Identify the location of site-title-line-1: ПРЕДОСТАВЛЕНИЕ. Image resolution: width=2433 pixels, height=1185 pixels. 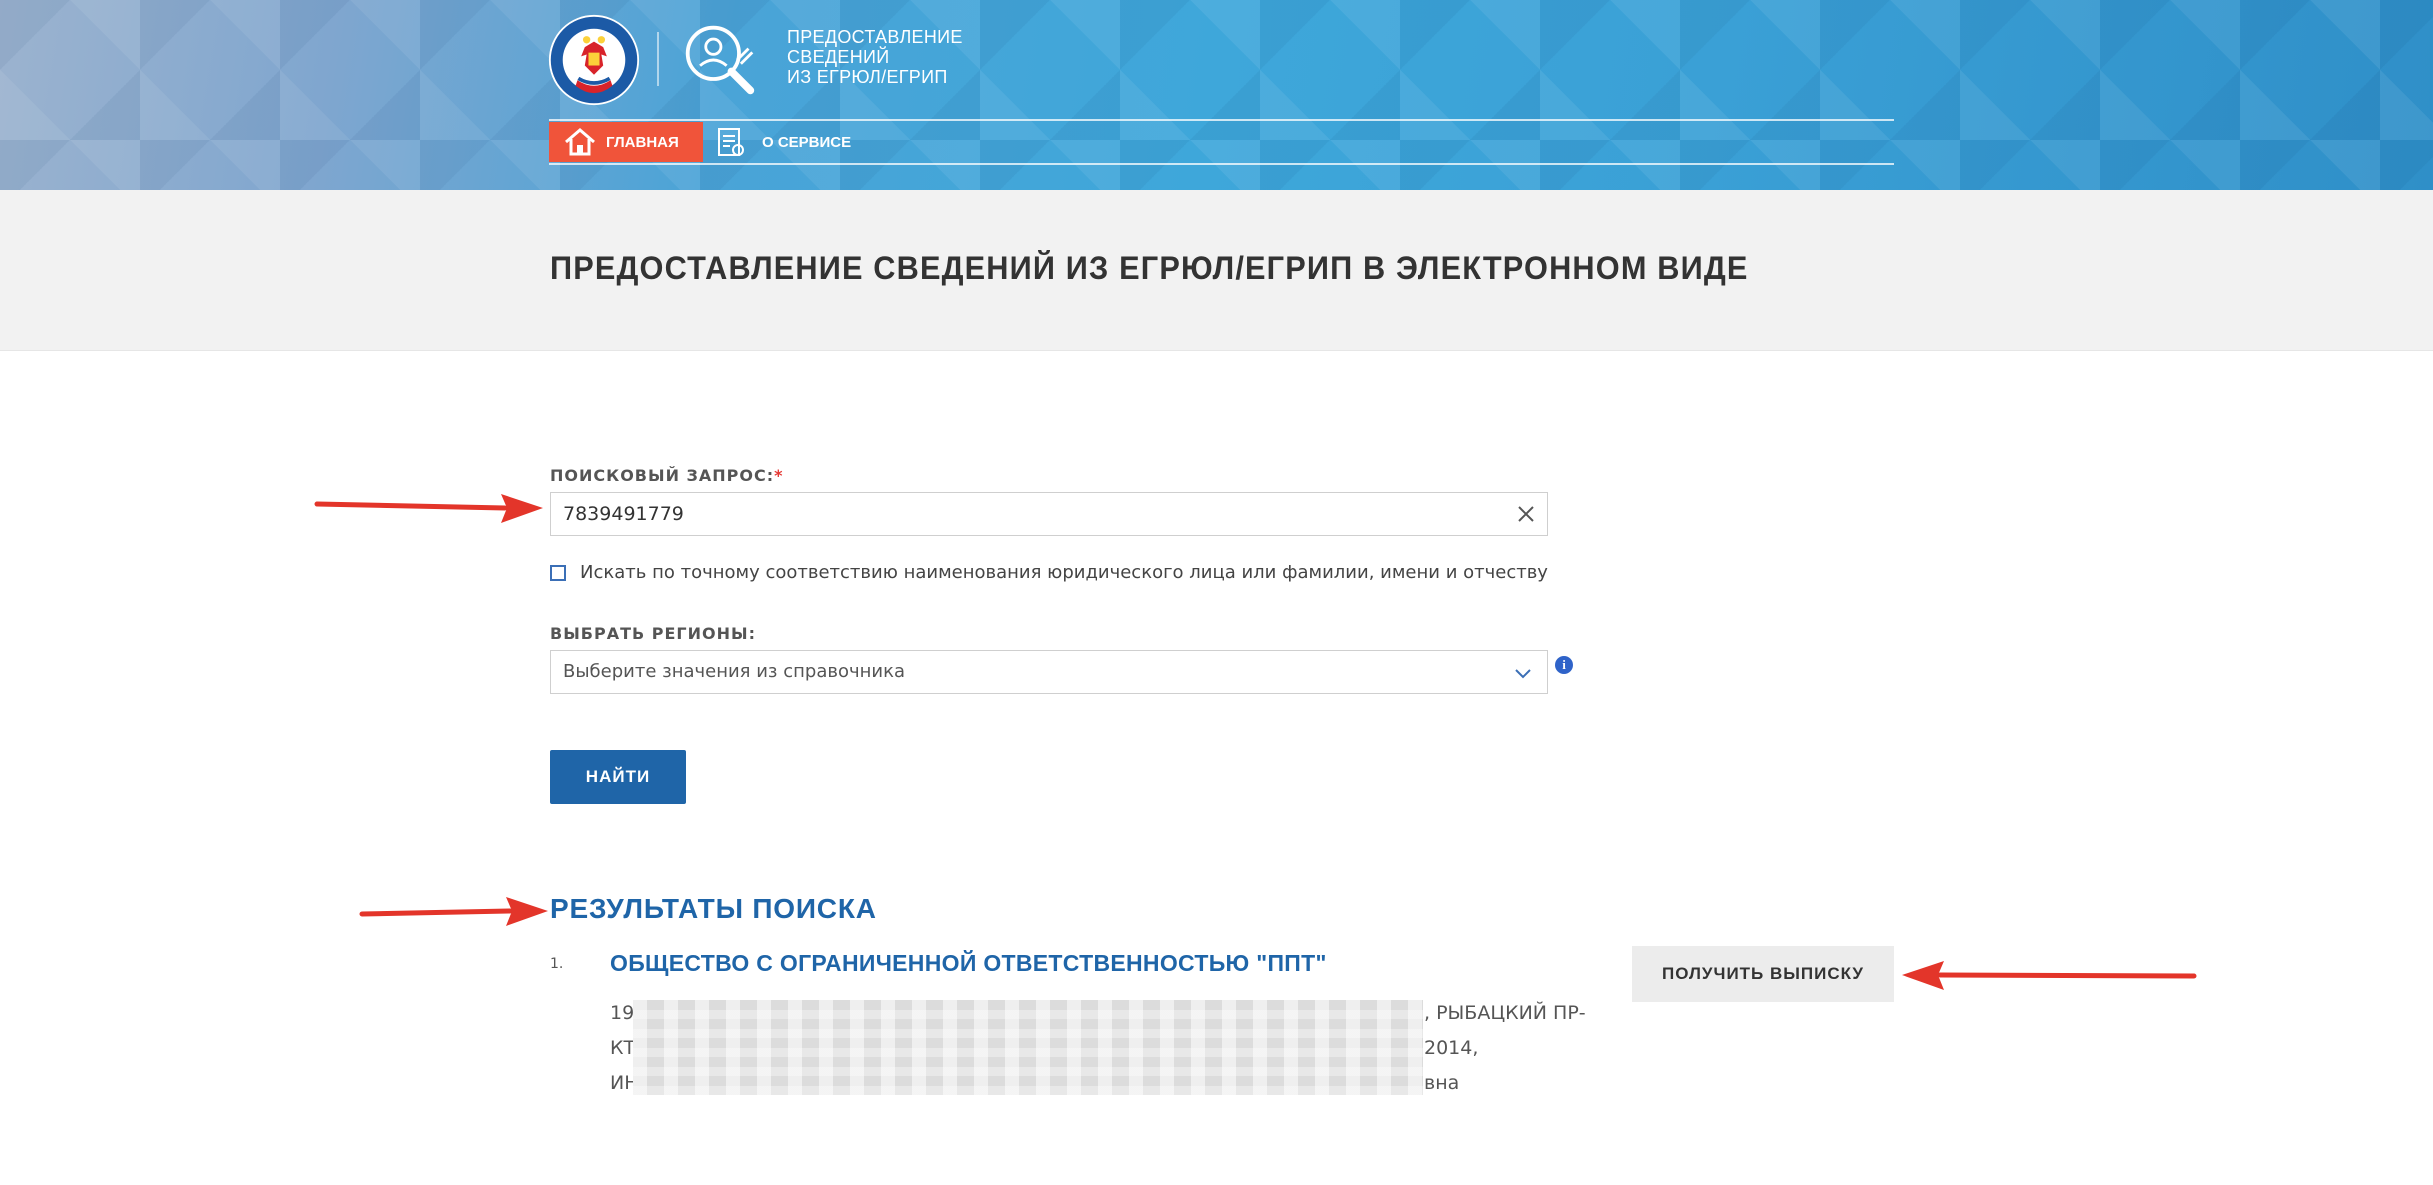
(875, 37).